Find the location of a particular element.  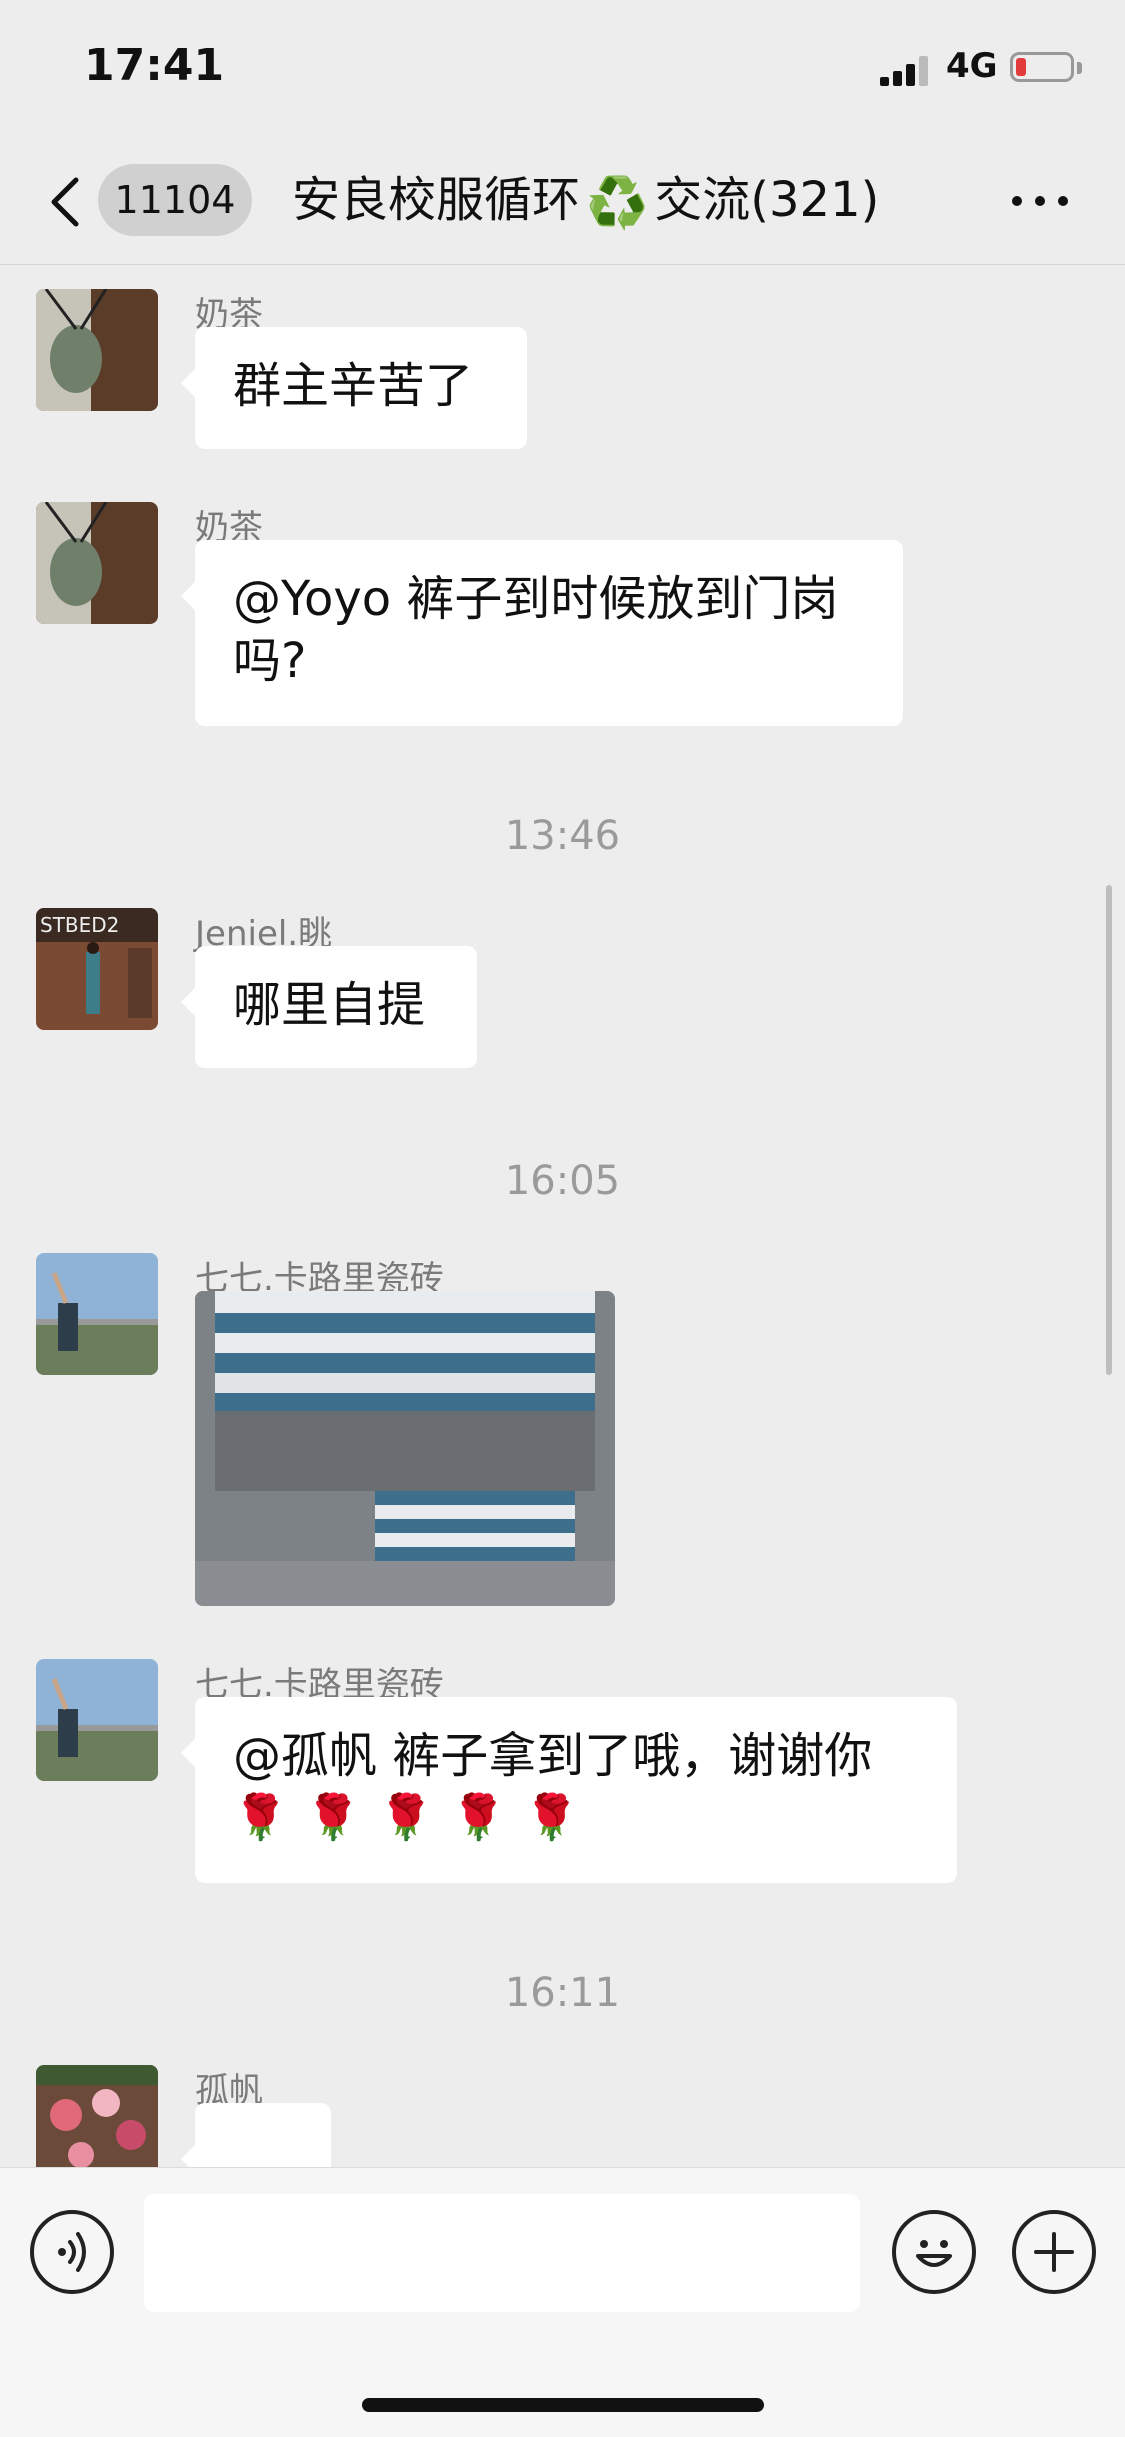

network-type: 4G is located at coordinates (972, 66).